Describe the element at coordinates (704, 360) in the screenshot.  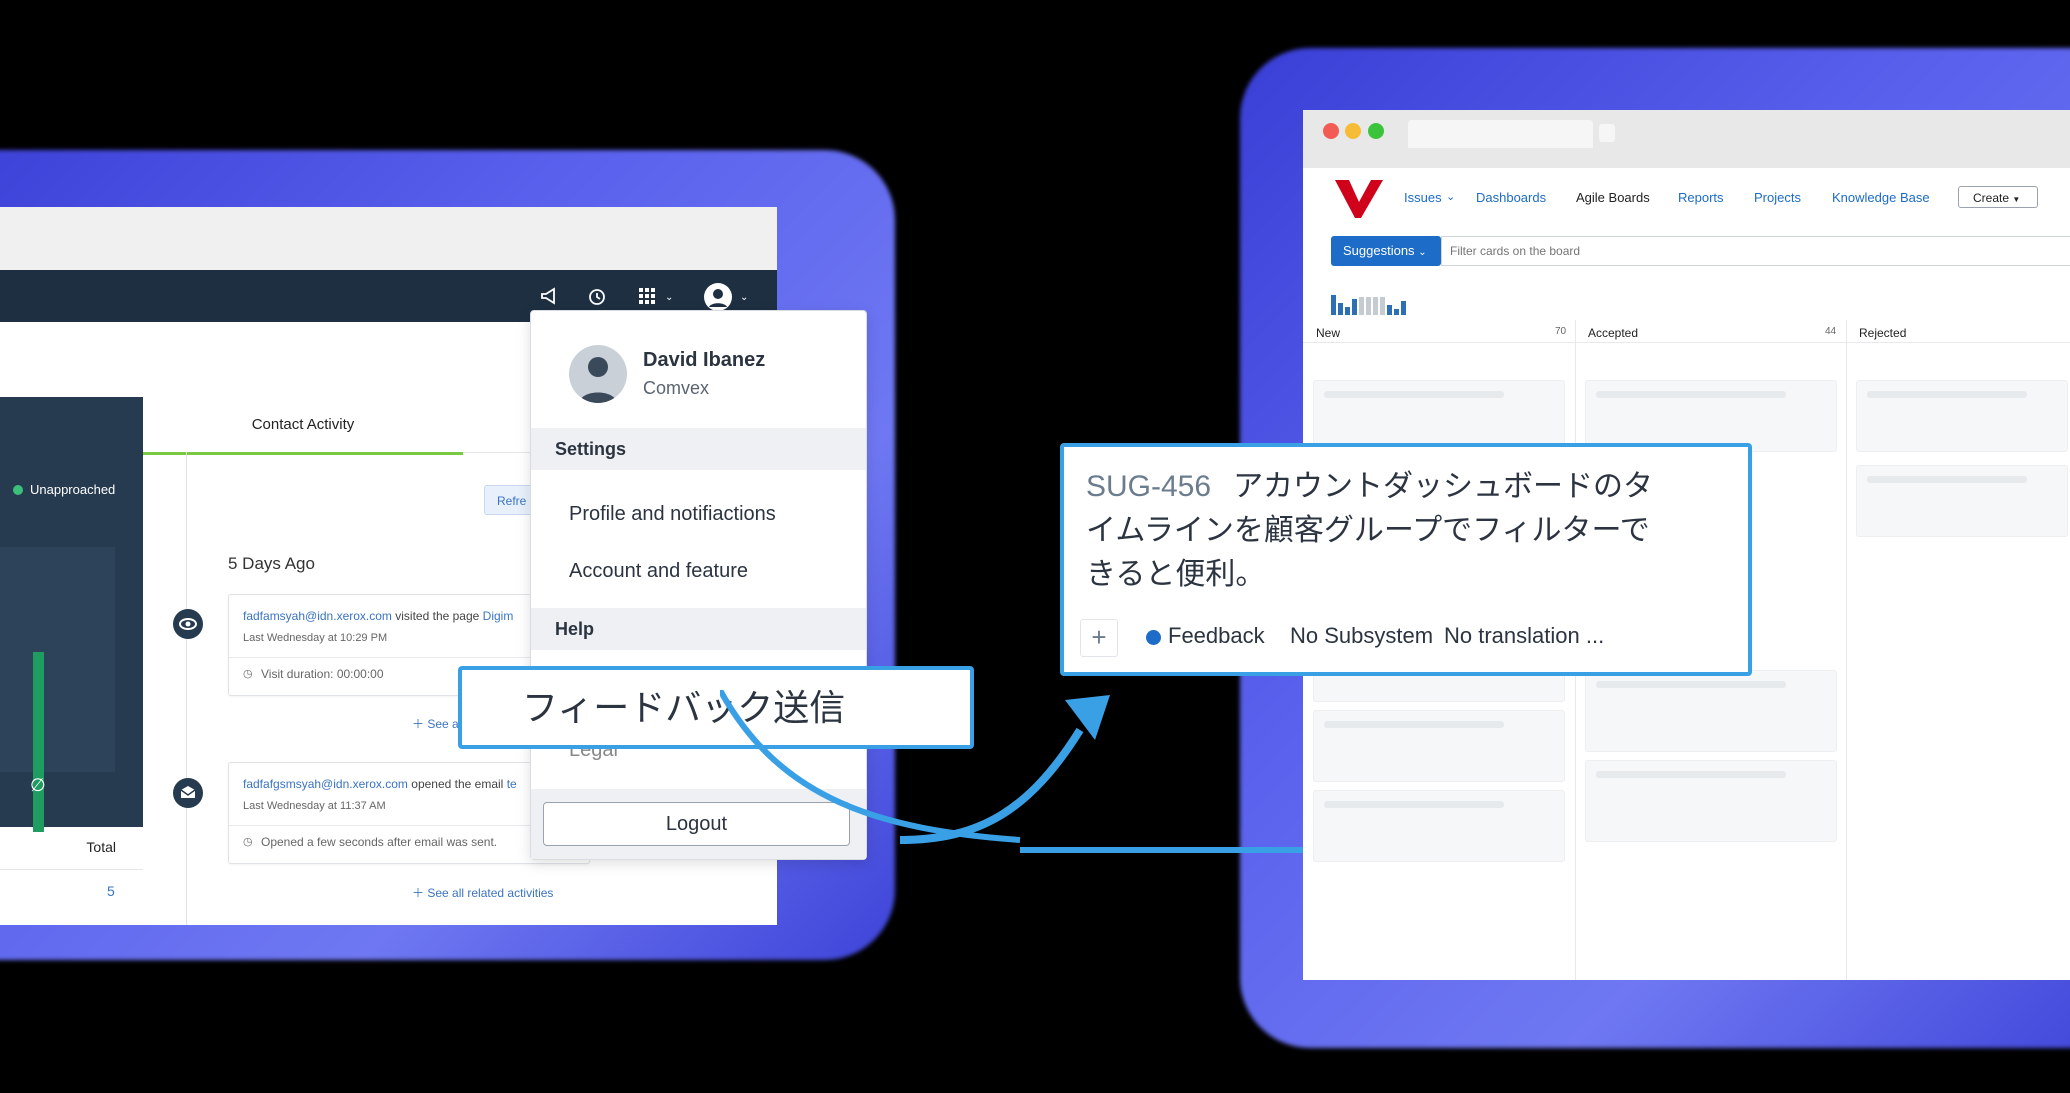
I see `user-name: David Ibanez` at that location.